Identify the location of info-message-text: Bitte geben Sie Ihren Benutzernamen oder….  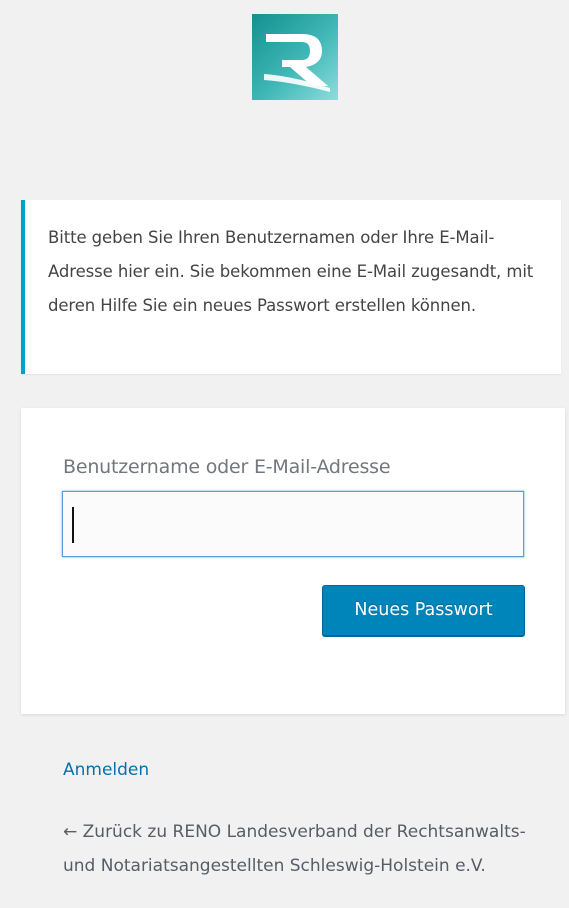
(291, 271).